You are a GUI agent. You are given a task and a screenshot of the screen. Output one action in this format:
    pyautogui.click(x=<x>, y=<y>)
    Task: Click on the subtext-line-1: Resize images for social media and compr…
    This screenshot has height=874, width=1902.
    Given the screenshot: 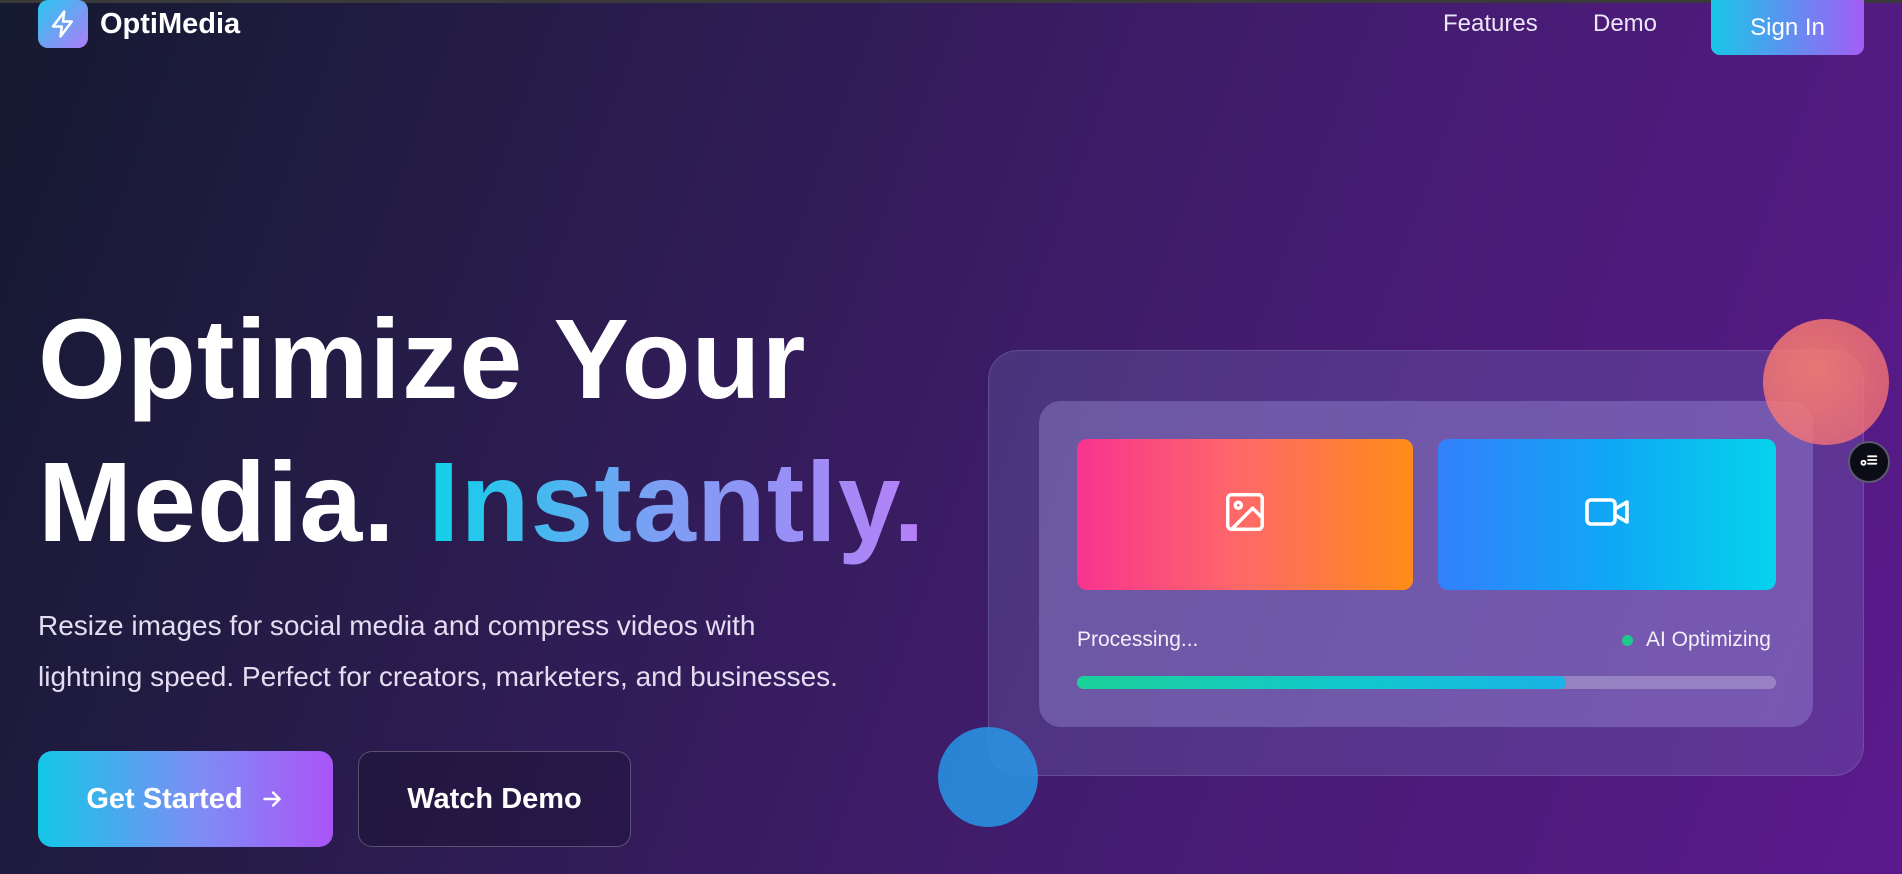 What is the action you would take?
    pyautogui.click(x=397, y=625)
    